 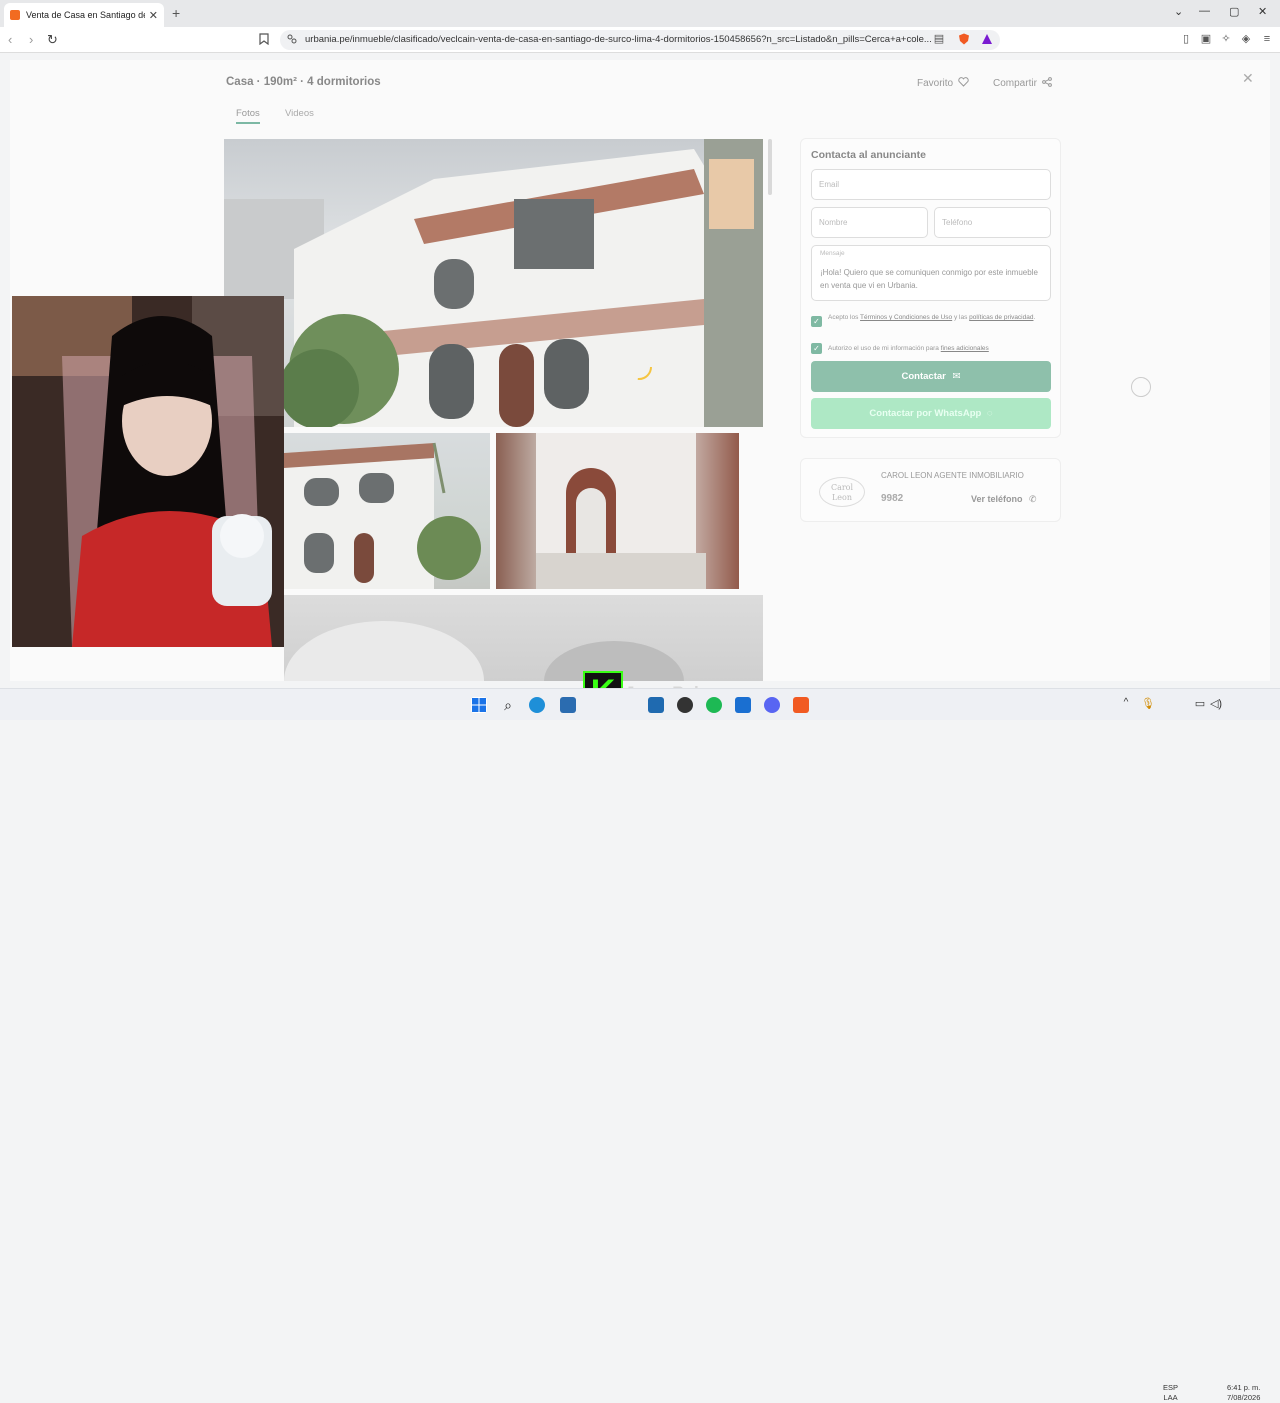 I want to click on agent-phone-partial: 9982, so click(x=892, y=498).